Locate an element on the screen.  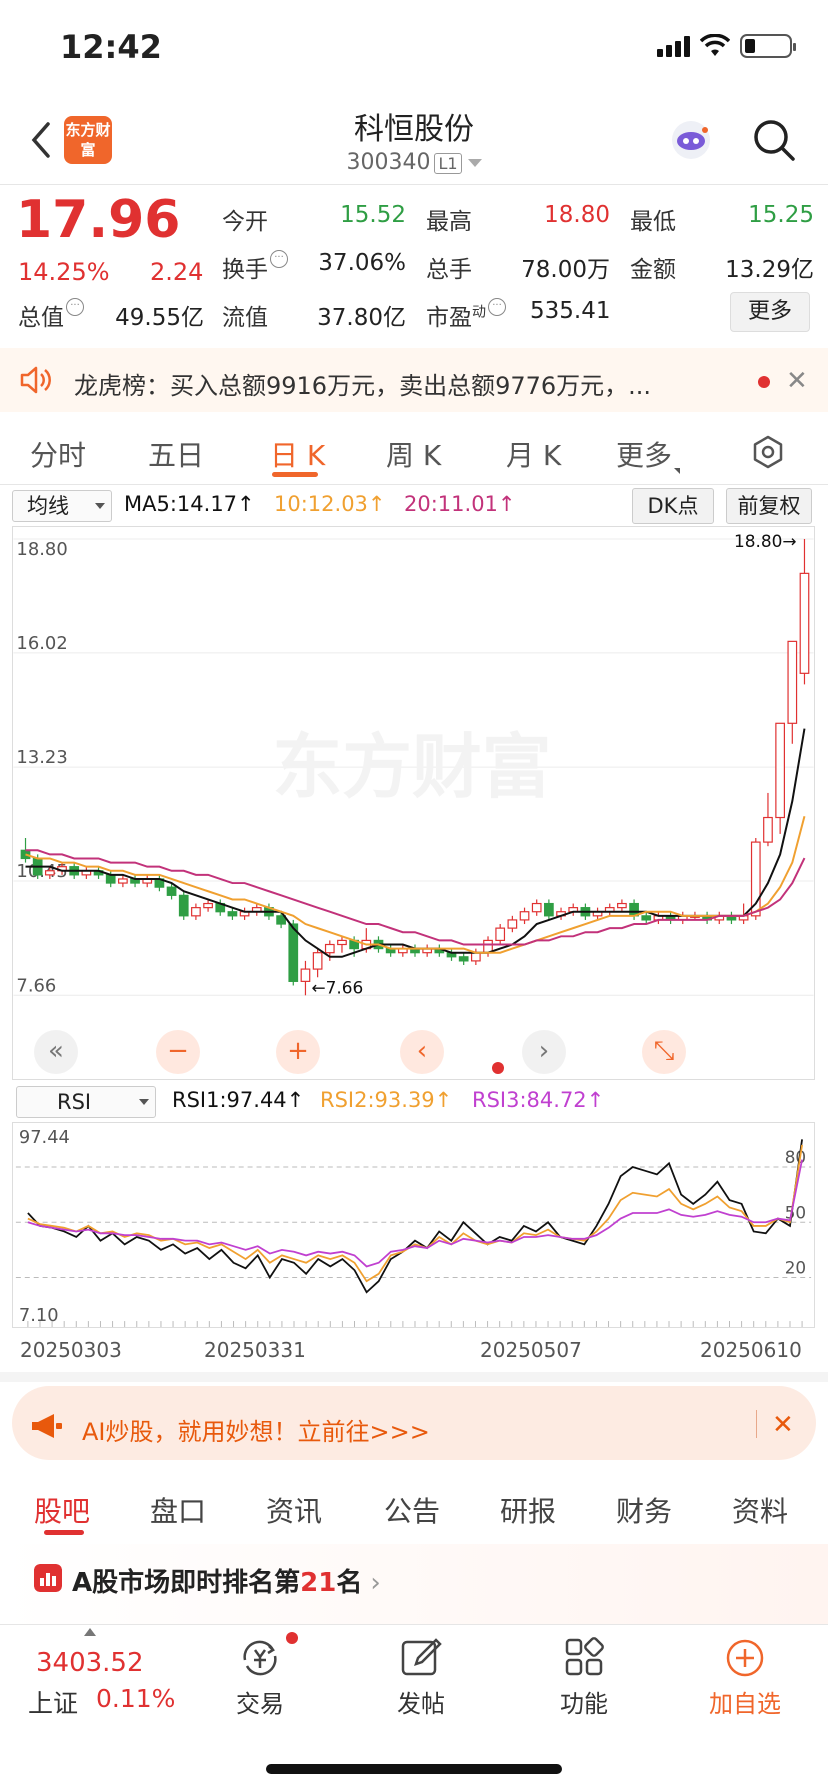
tab-five-day: 五日 is located at coordinates (176, 454).